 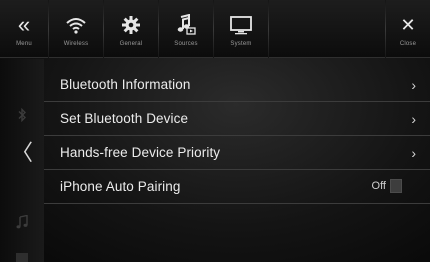 I want to click on list-item-iphone-auto-pairing: iPhone Auto Pairing Off, so click(x=237, y=187).